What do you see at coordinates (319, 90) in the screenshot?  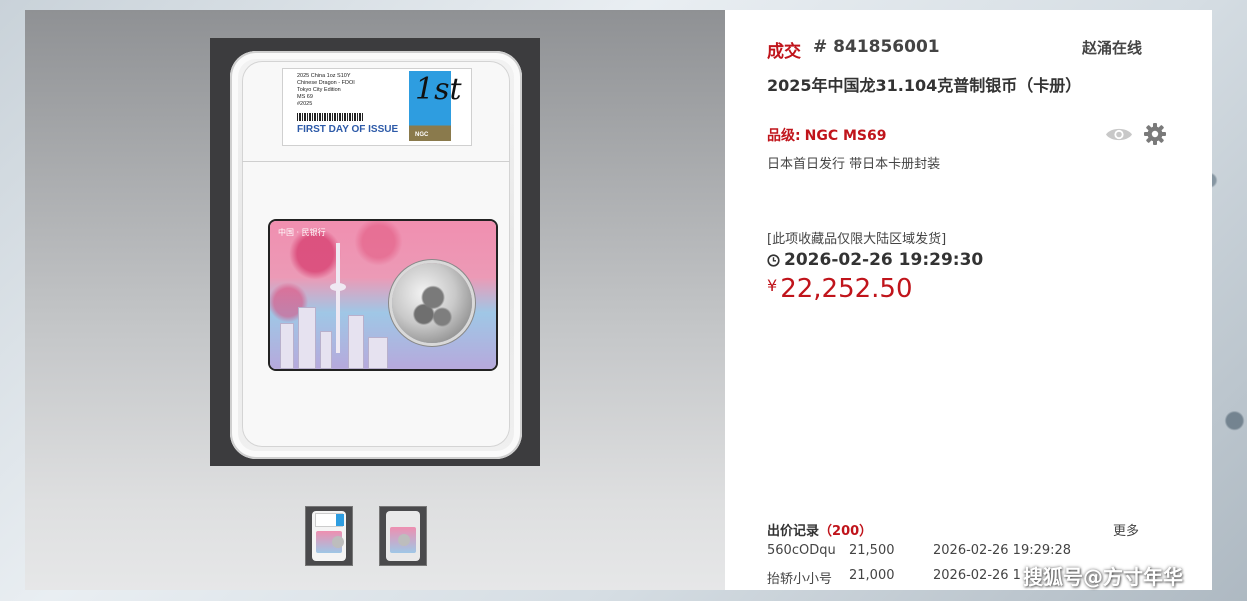 I see `label-line: Tokyo City Edition` at bounding box center [319, 90].